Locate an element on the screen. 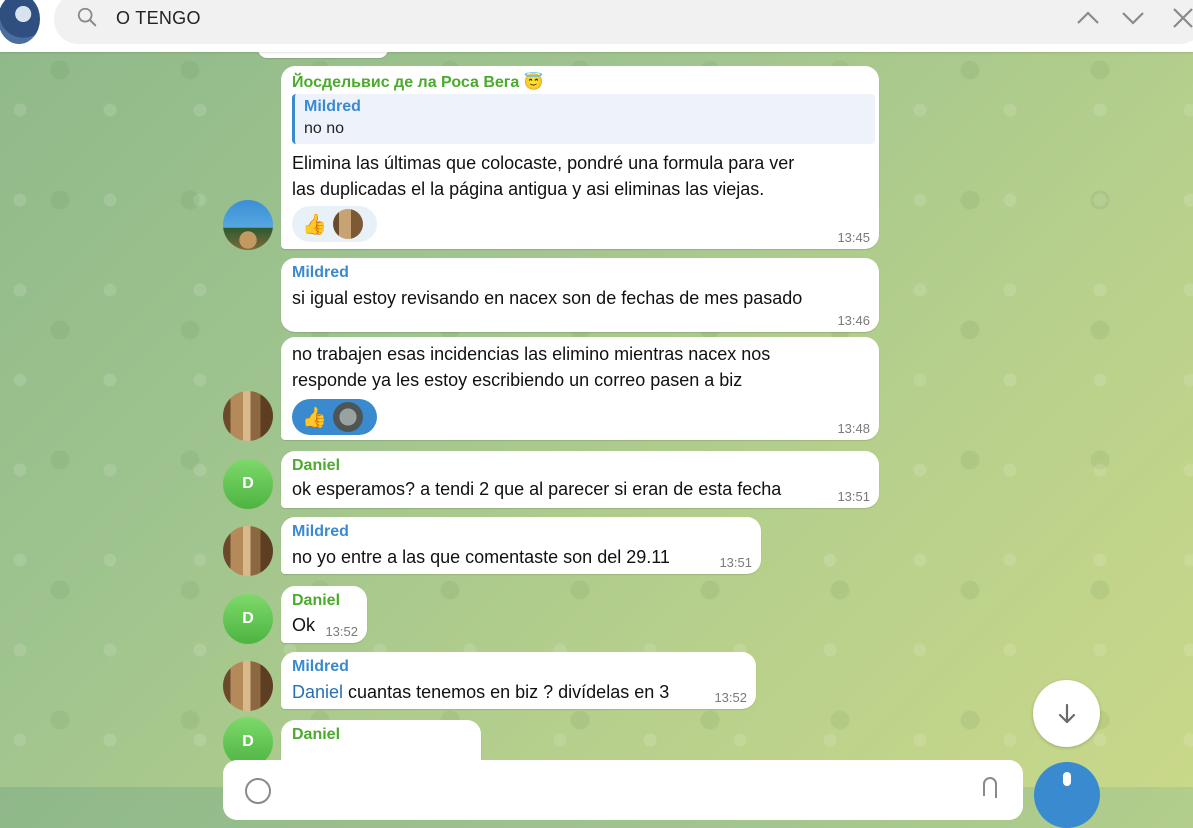 The image size is (1193, 828). message-text: Ok is located at coordinates (304, 625).